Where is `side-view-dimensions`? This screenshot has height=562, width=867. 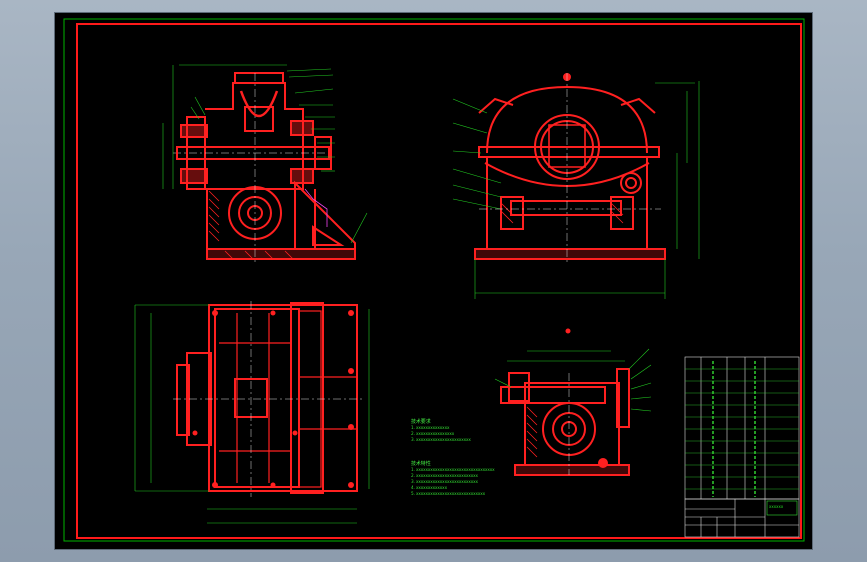 side-view-dimensions is located at coordinates (576, 190).